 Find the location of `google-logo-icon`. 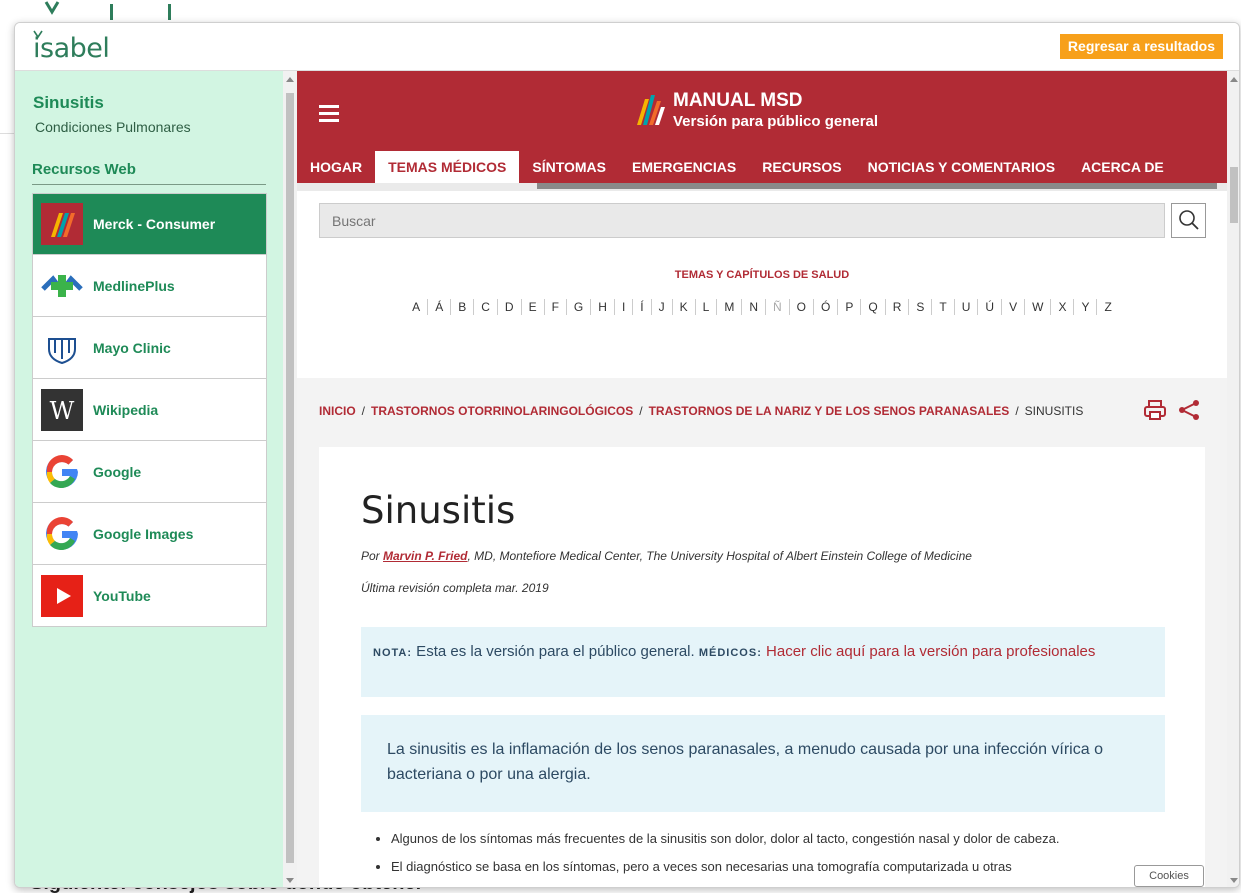

google-logo-icon is located at coordinates (62, 534).